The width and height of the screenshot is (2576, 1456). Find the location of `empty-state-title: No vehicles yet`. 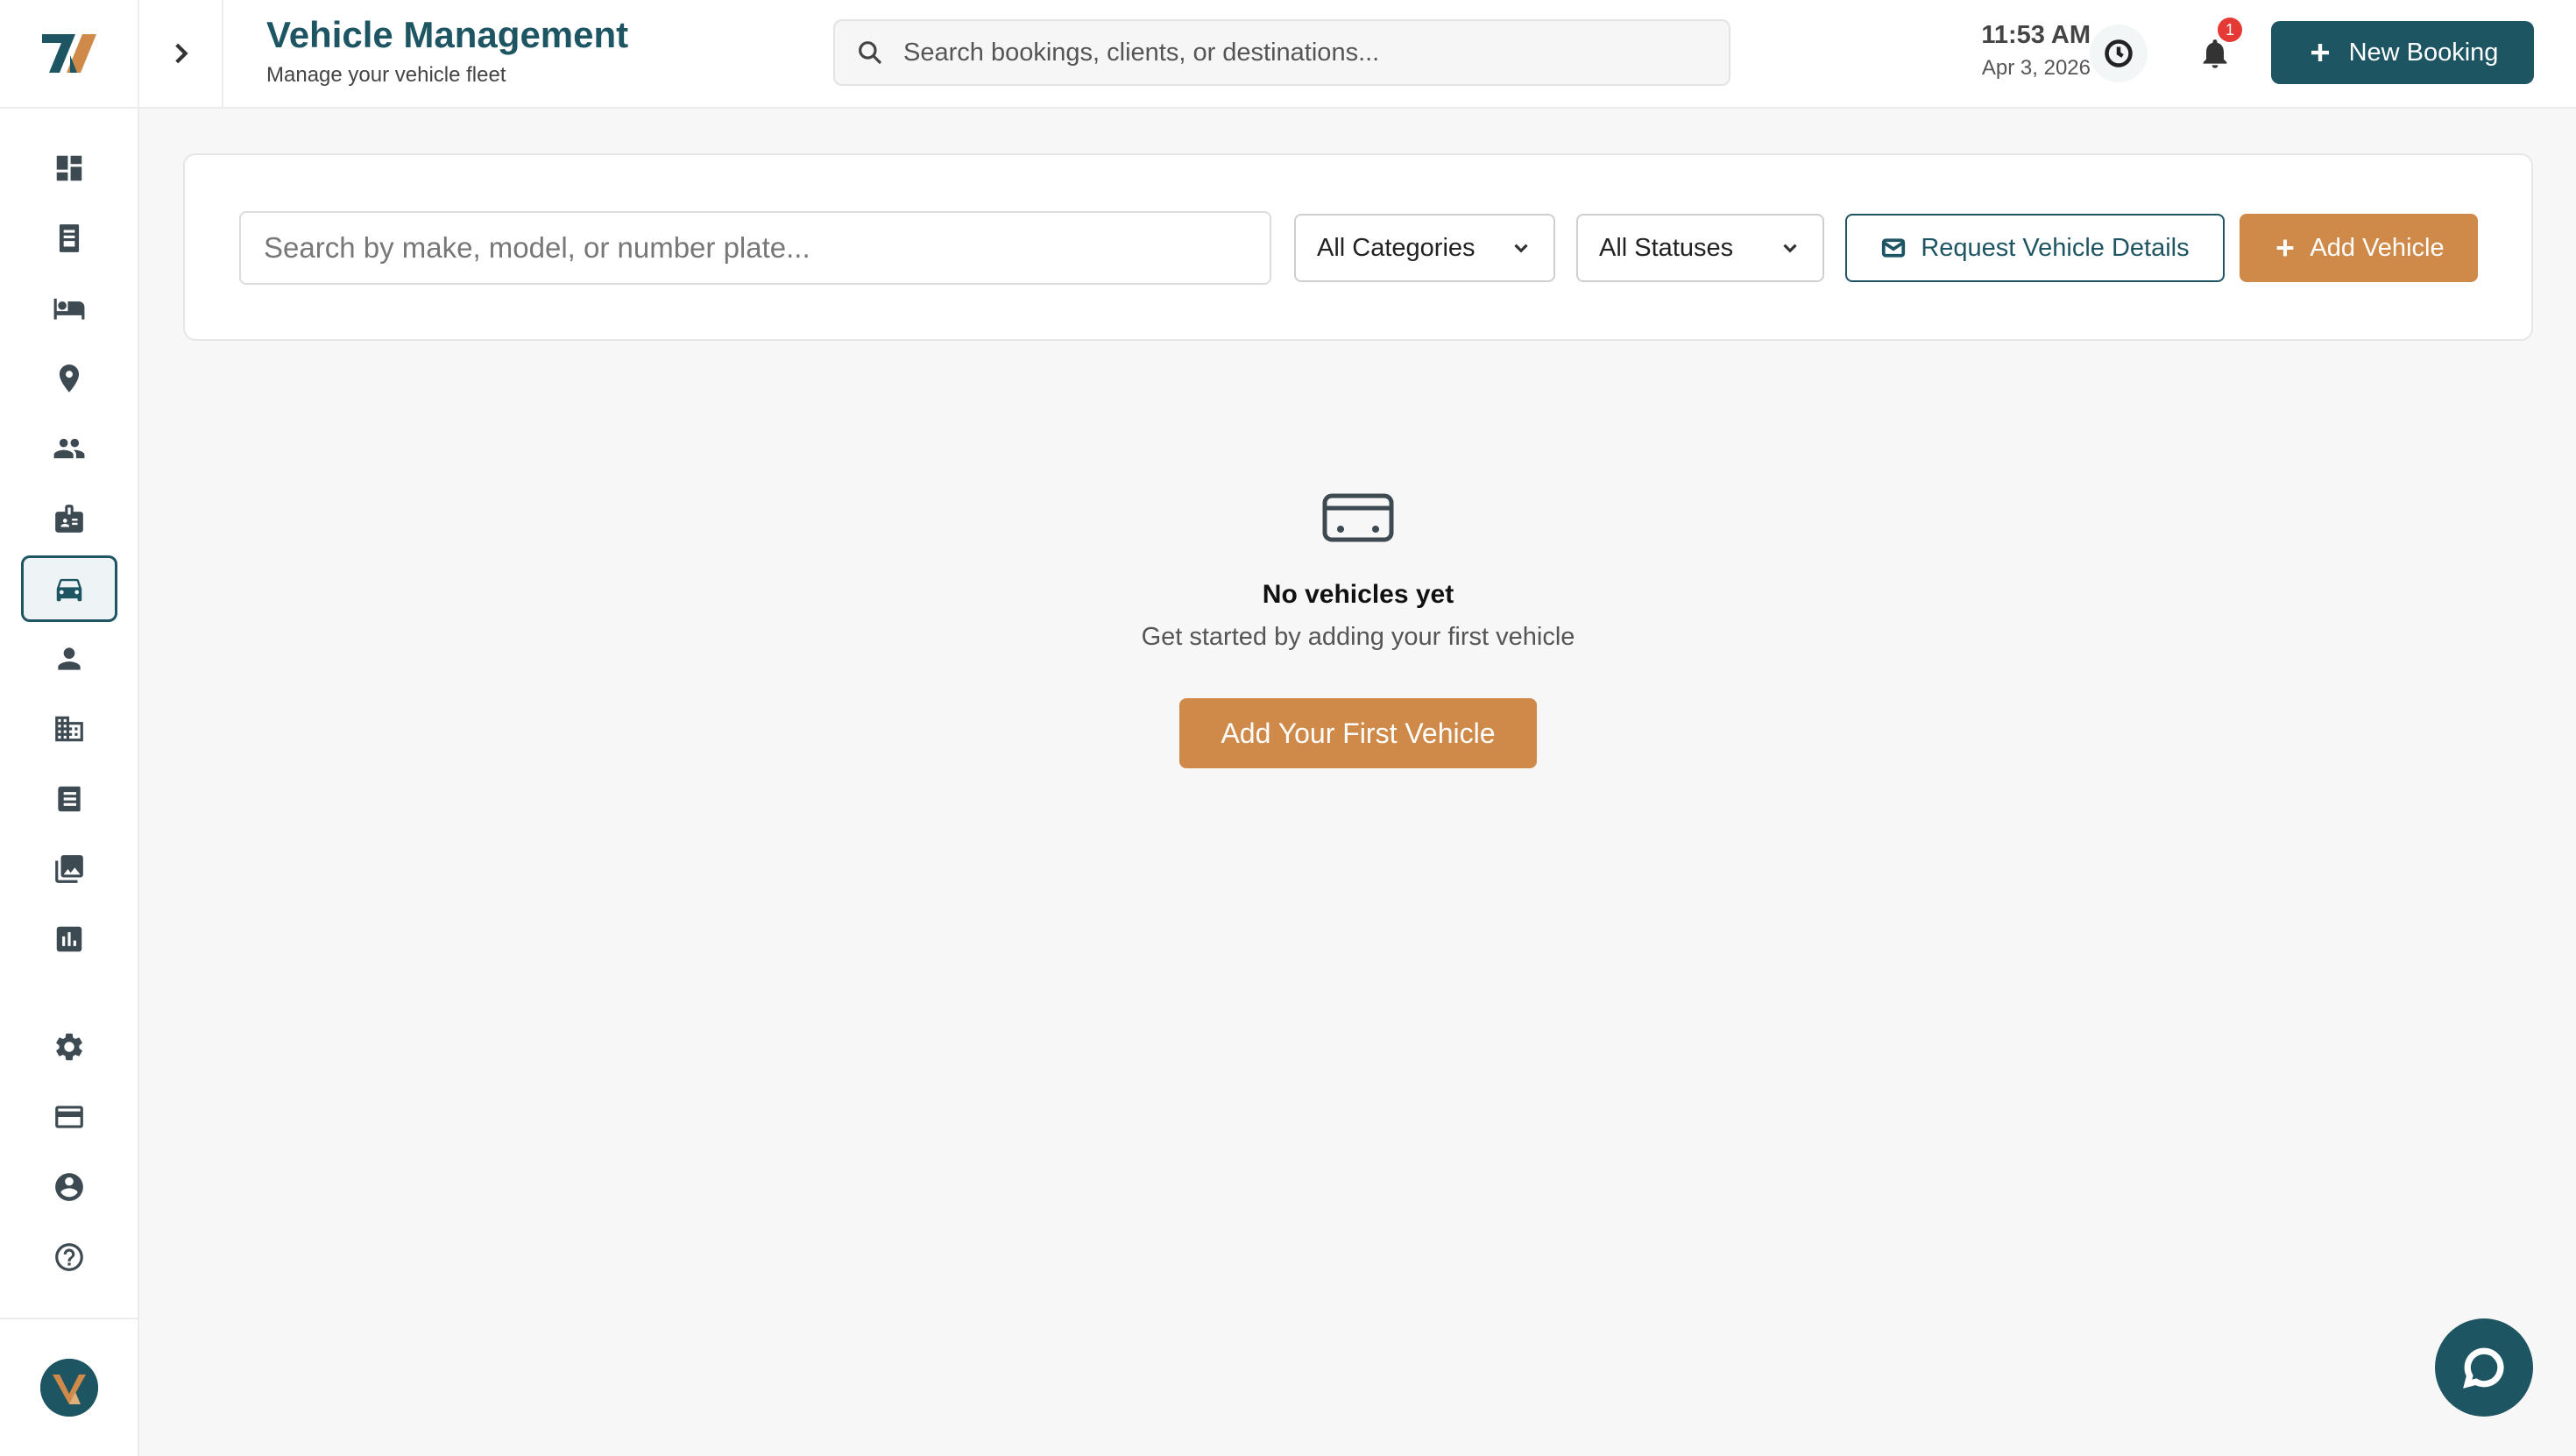

empty-state-title: No vehicles yet is located at coordinates (1358, 594).